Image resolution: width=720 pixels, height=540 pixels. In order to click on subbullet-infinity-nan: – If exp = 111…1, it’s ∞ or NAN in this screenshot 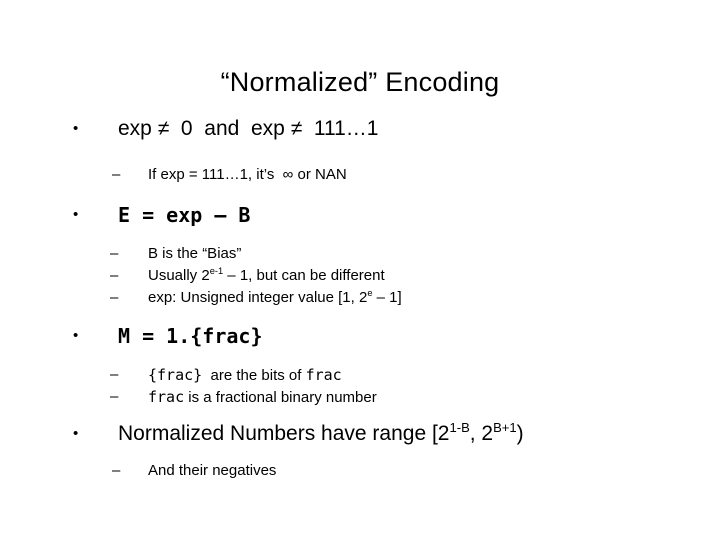, I will do `click(360, 175)`.